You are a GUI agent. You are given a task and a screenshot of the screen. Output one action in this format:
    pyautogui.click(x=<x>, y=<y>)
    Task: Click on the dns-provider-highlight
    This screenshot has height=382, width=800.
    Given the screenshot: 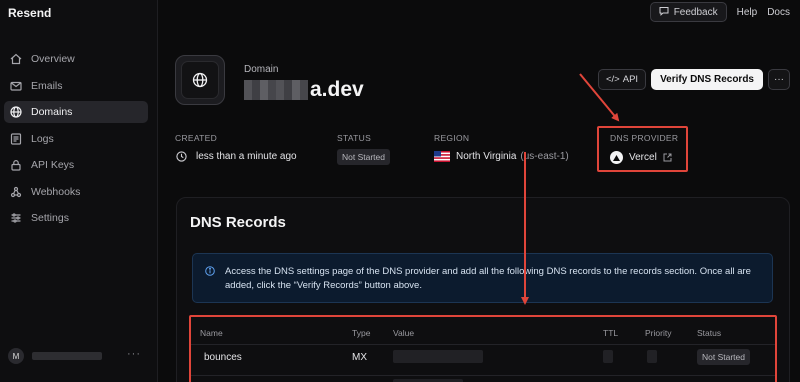 What is the action you would take?
    pyautogui.click(x=642, y=149)
    